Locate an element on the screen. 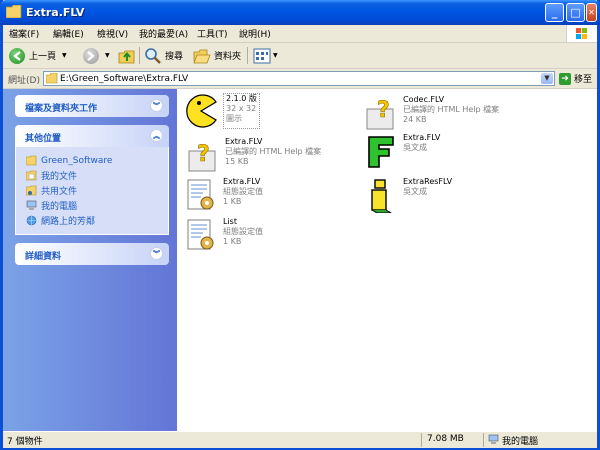 Image resolution: width=600 pixels, height=450 pixels. my-documents-icon is located at coordinates (31, 175).